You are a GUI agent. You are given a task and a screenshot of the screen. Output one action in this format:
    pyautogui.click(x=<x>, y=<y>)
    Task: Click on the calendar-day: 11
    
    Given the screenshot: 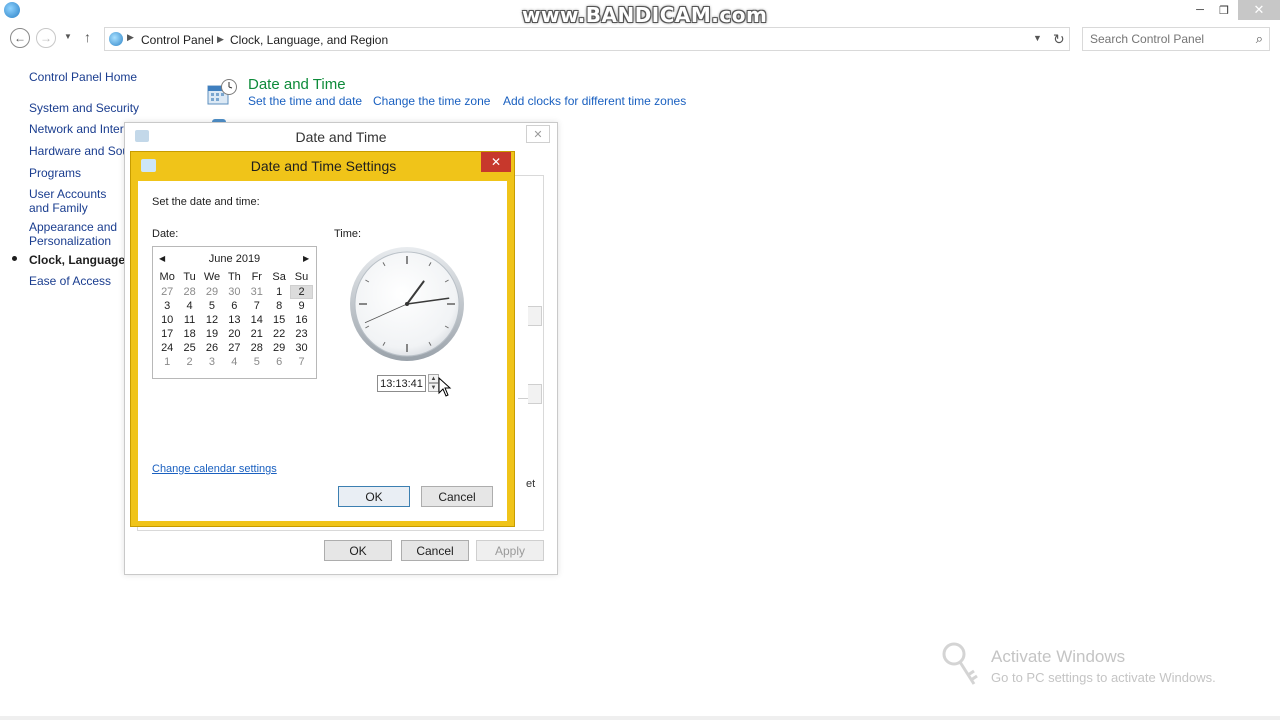 What is the action you would take?
    pyautogui.click(x=189, y=320)
    